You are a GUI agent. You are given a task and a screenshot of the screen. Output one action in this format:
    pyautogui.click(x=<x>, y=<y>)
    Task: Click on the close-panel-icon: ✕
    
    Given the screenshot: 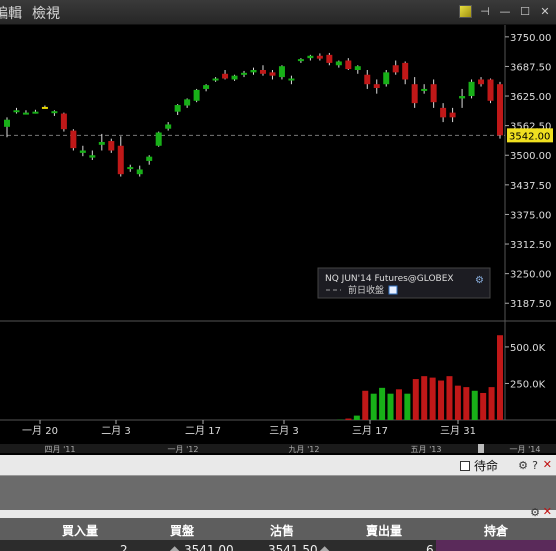 What is the action you would take?
    pyautogui.click(x=547, y=464)
    